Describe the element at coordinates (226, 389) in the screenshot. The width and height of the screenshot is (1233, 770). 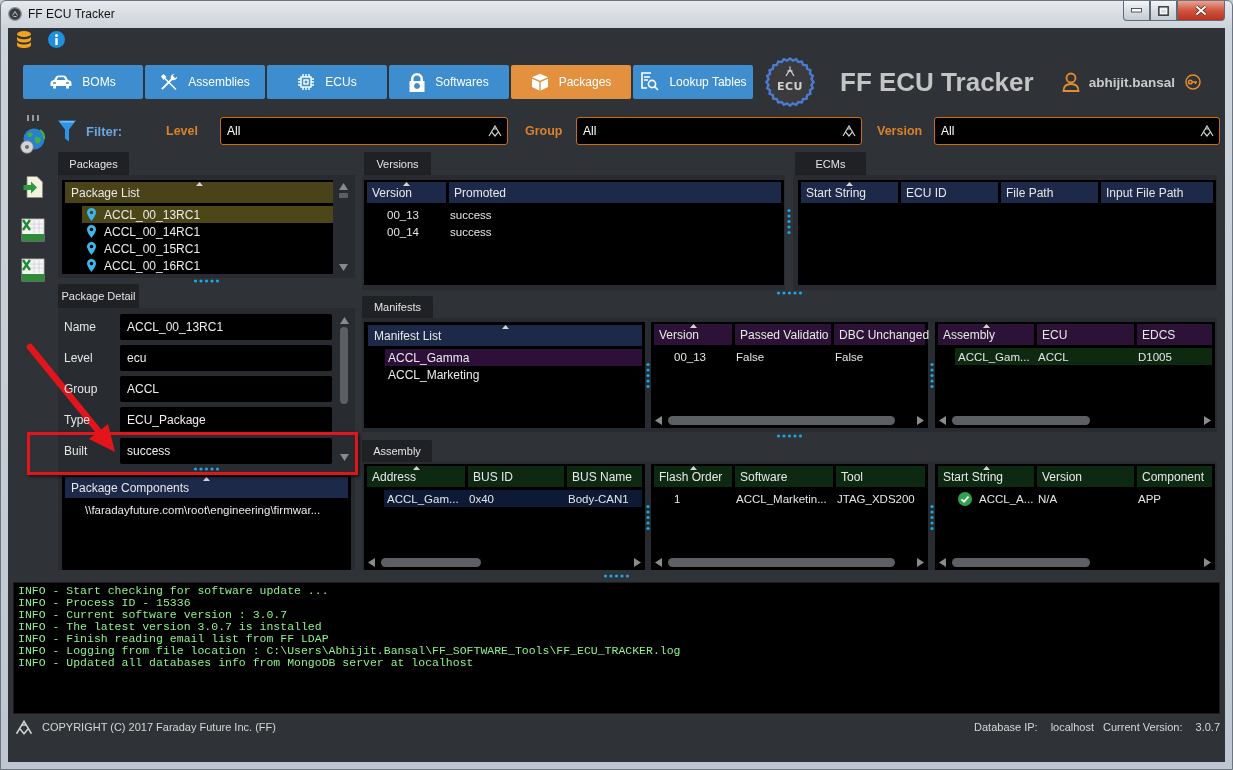
I see `text-field: ACCL` at that location.